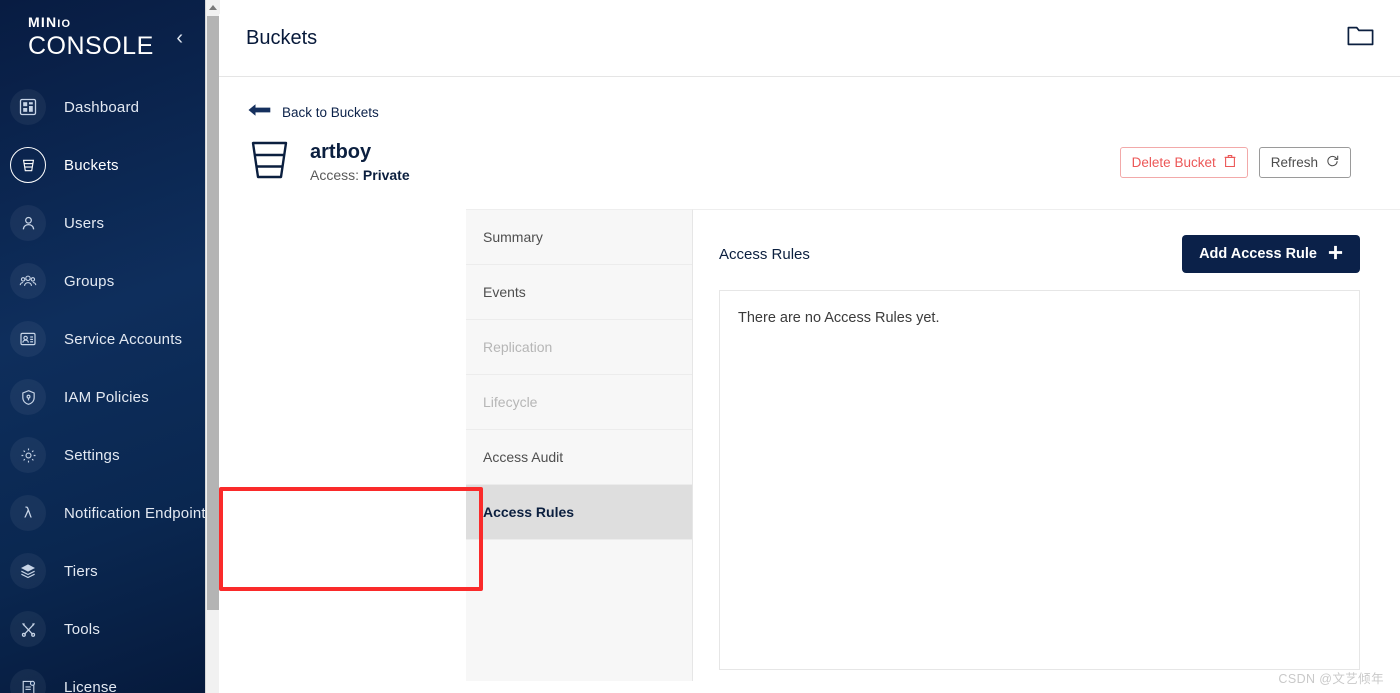 The height and width of the screenshot is (693, 1400). What do you see at coordinates (213, 313) in the screenshot?
I see `scrollbar-thumb` at bounding box center [213, 313].